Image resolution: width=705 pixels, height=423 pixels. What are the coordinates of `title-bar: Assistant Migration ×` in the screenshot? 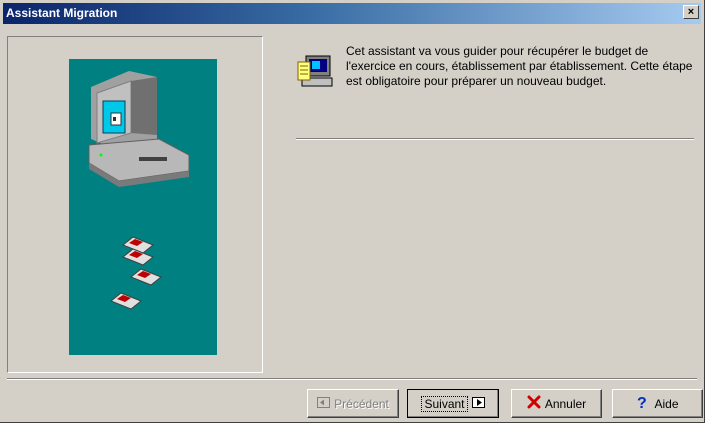 It's located at (352, 13).